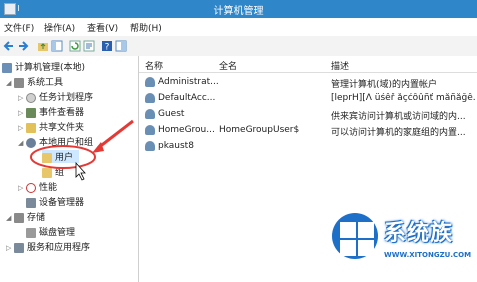  Describe the element at coordinates (428, 255) in the screenshot. I see `watermark-url: WWW.XITONGZU.COM` at that location.